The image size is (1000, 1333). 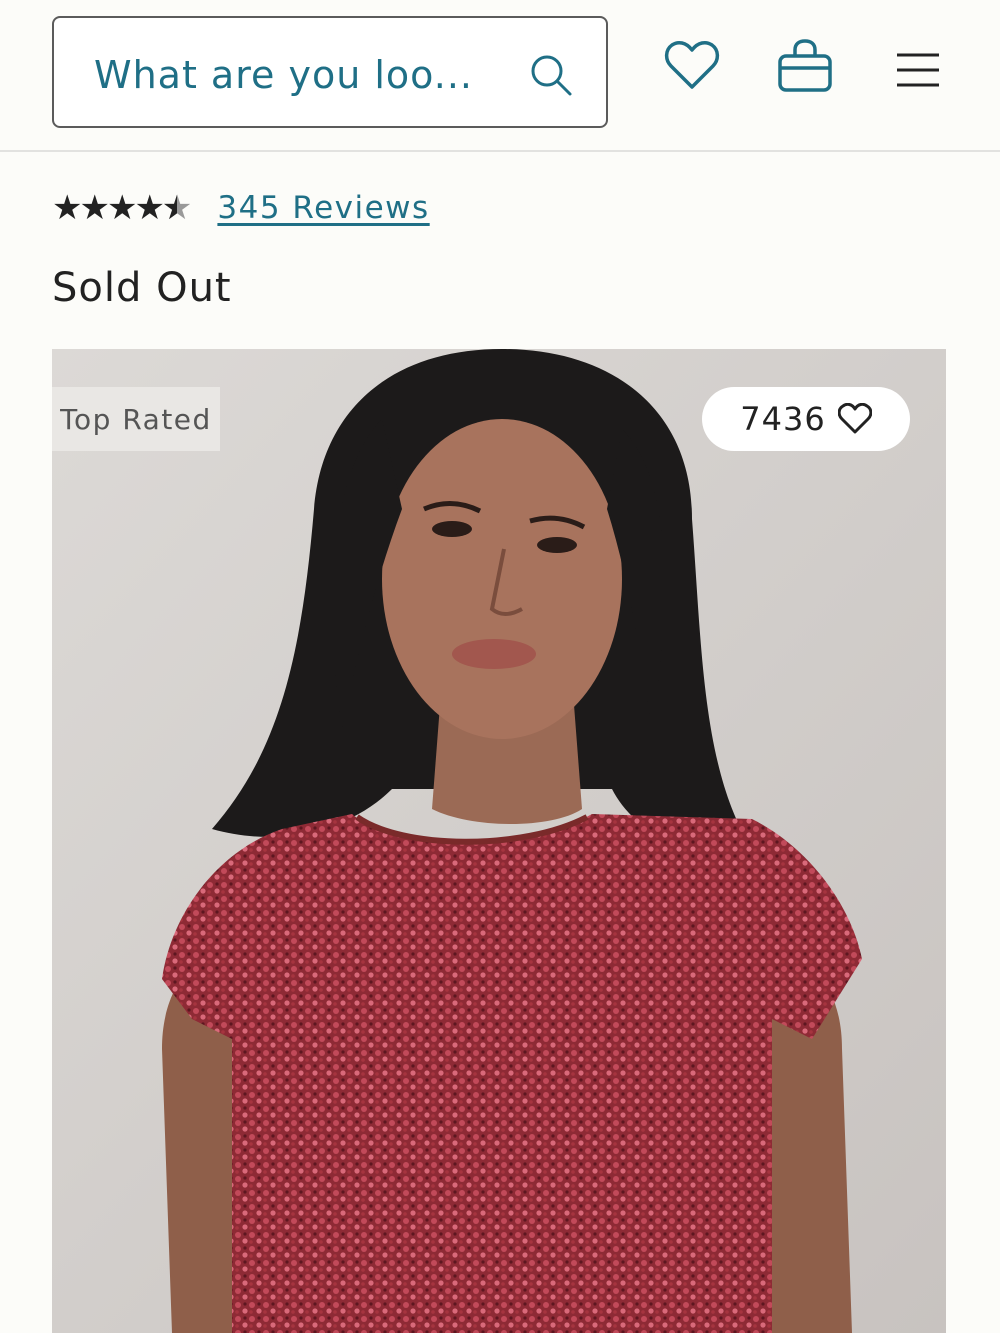 I want to click on reviews-link: 345 Reviews, so click(x=323, y=208).